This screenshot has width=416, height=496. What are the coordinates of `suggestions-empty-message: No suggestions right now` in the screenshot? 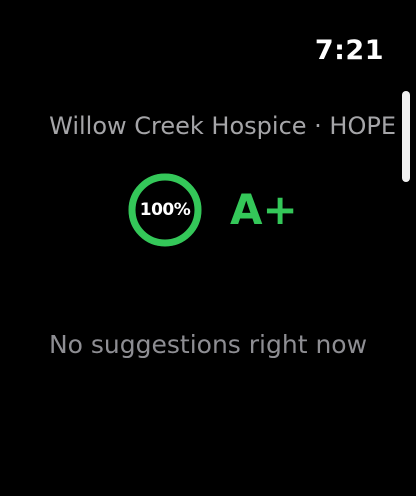 It's located at (208, 344).